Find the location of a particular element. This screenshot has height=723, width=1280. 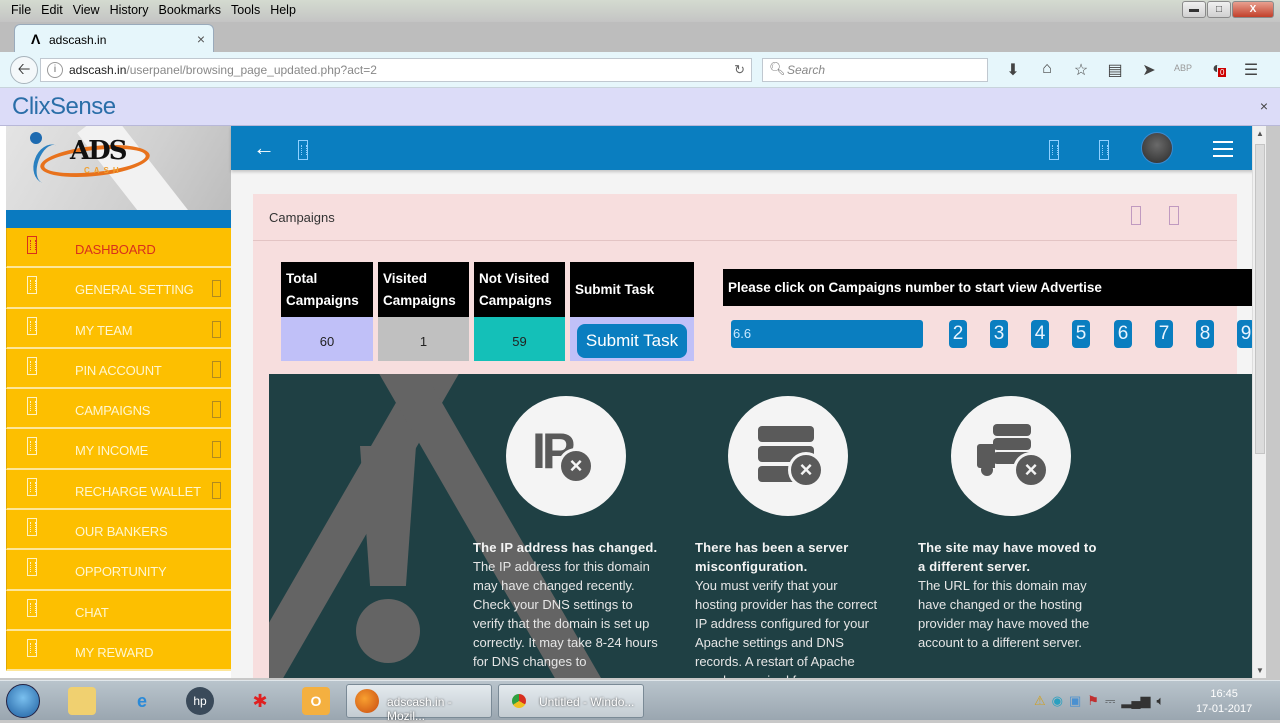

sidebar-item-general-setting: GENERAL SETTING is located at coordinates (118, 288).